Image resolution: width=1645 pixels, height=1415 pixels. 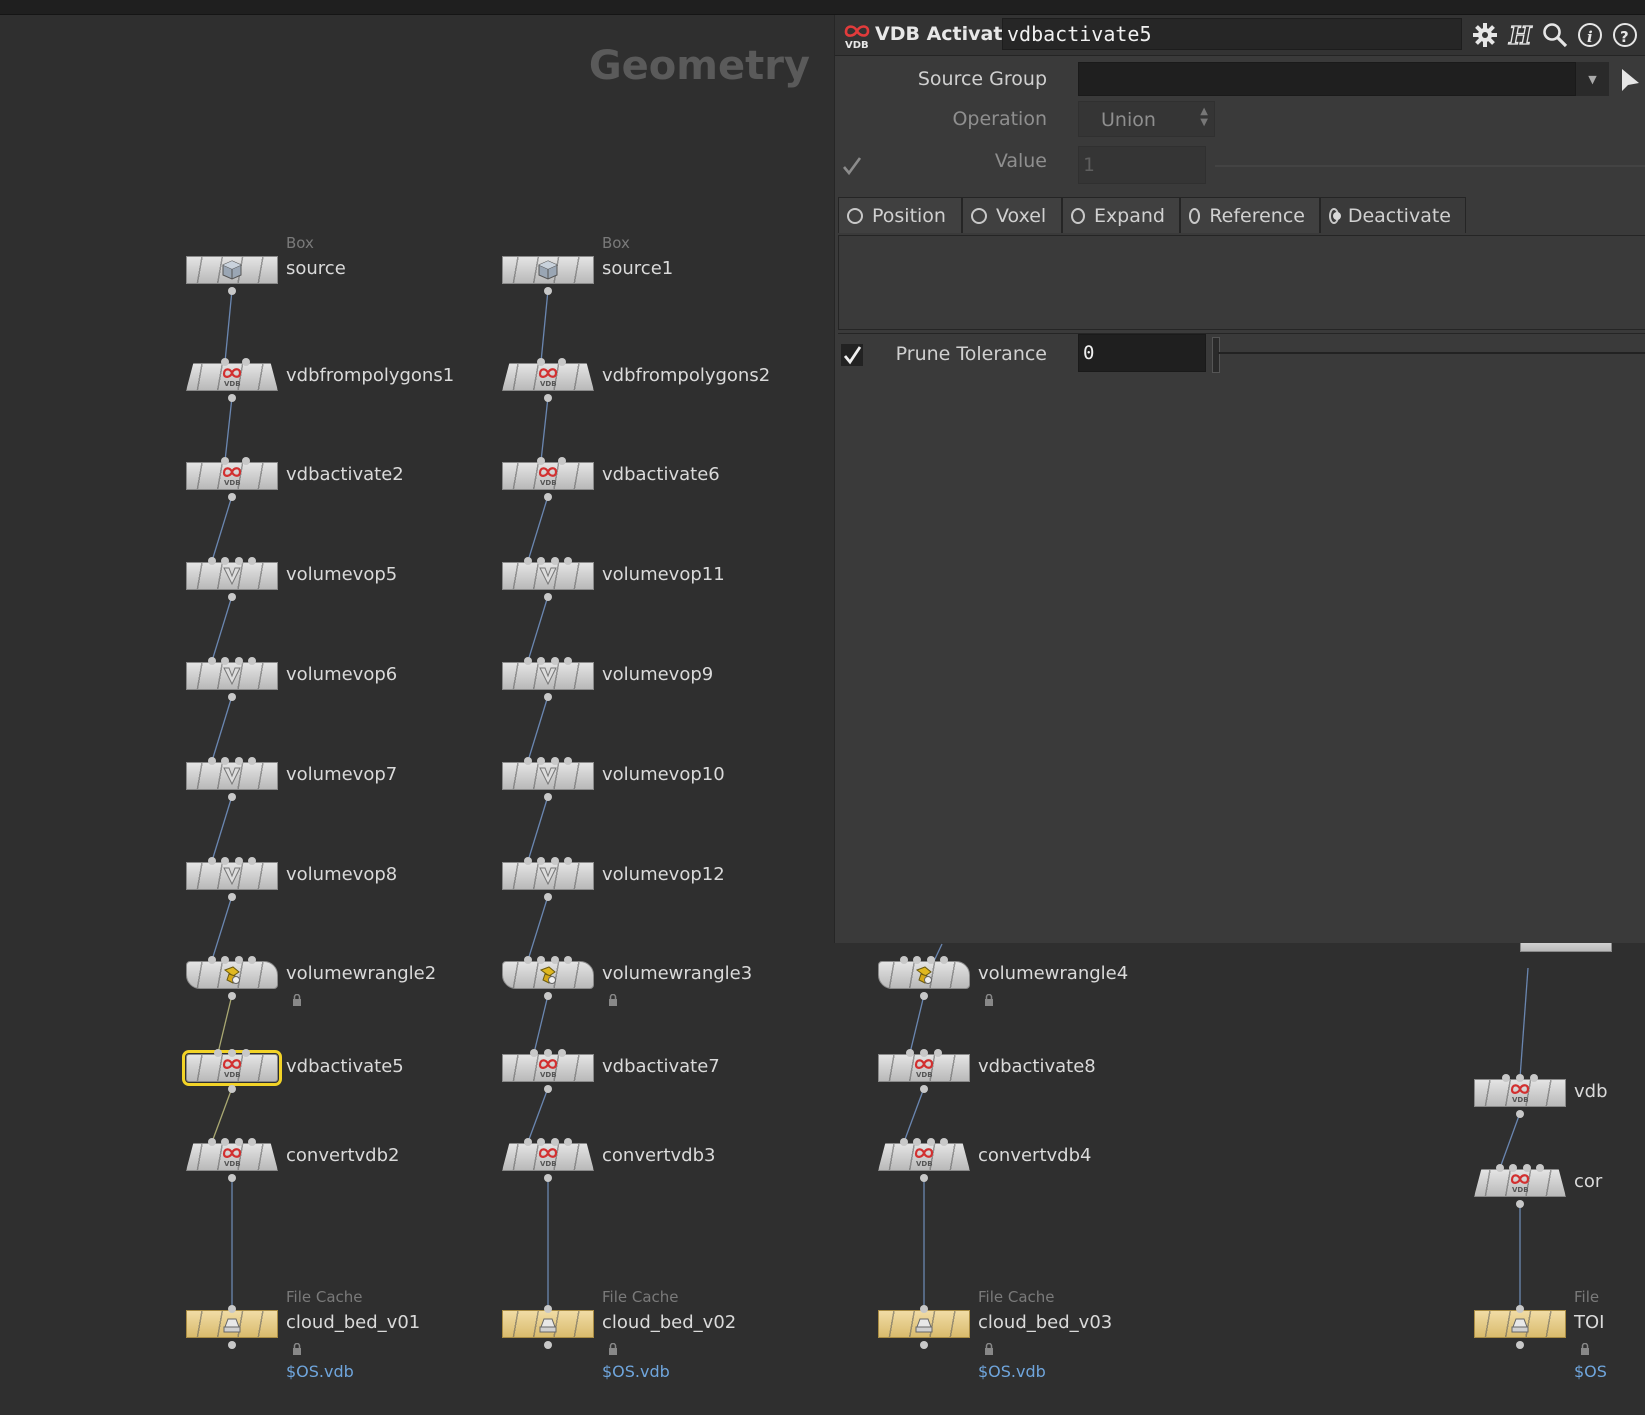 What do you see at coordinates (1431, 353) in the screenshot?
I see `prune-tolerance-slider` at bounding box center [1431, 353].